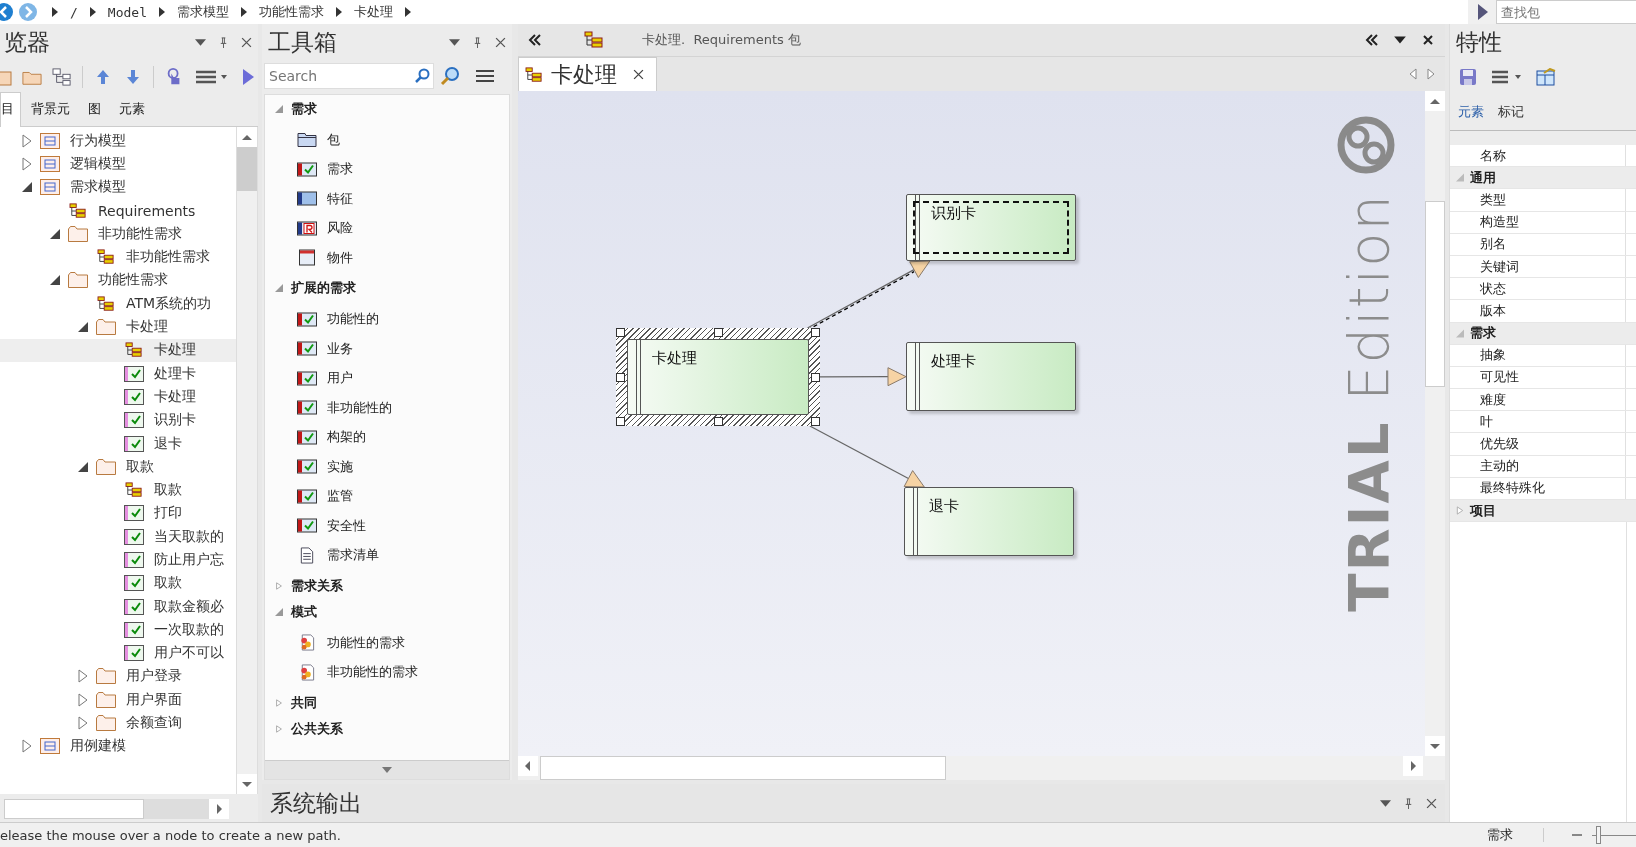 The width and height of the screenshot is (1636, 847). What do you see at coordinates (387, 349) in the screenshot?
I see `toolbox-item: 业务` at bounding box center [387, 349].